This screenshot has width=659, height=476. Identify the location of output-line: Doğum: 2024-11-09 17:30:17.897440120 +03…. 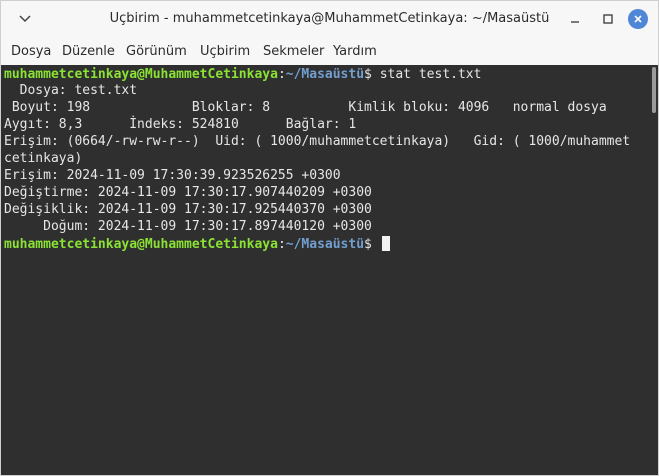
(188, 226).